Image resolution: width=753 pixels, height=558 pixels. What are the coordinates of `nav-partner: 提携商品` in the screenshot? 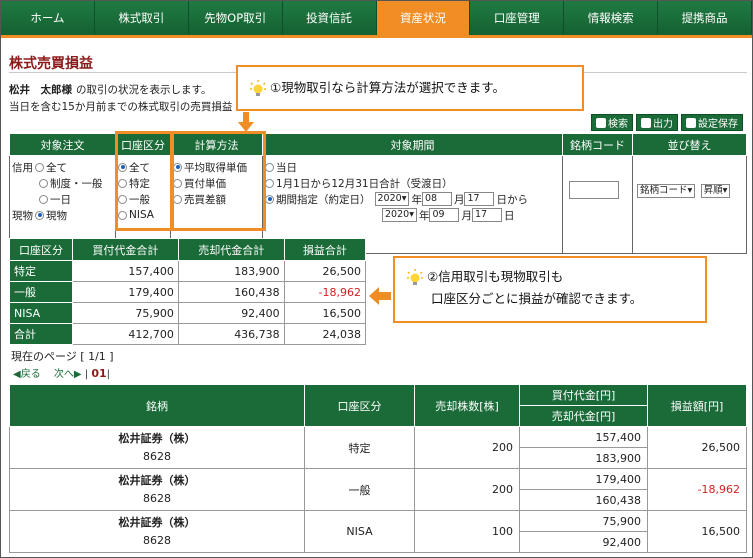 It's located at (705, 18).